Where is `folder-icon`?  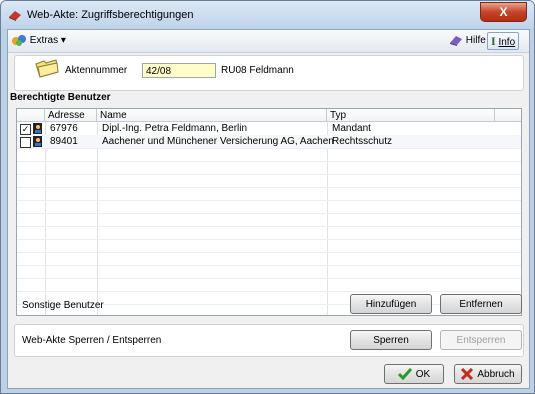
folder-icon is located at coordinates (47, 68).